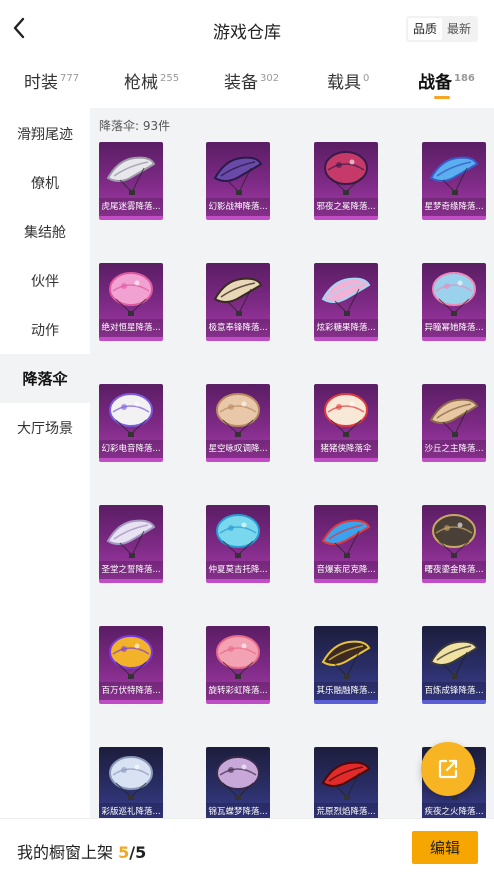 This screenshot has width=494, height=875. What do you see at coordinates (141, 852) in the screenshot?
I see `showcase-total-count: 5` at bounding box center [141, 852].